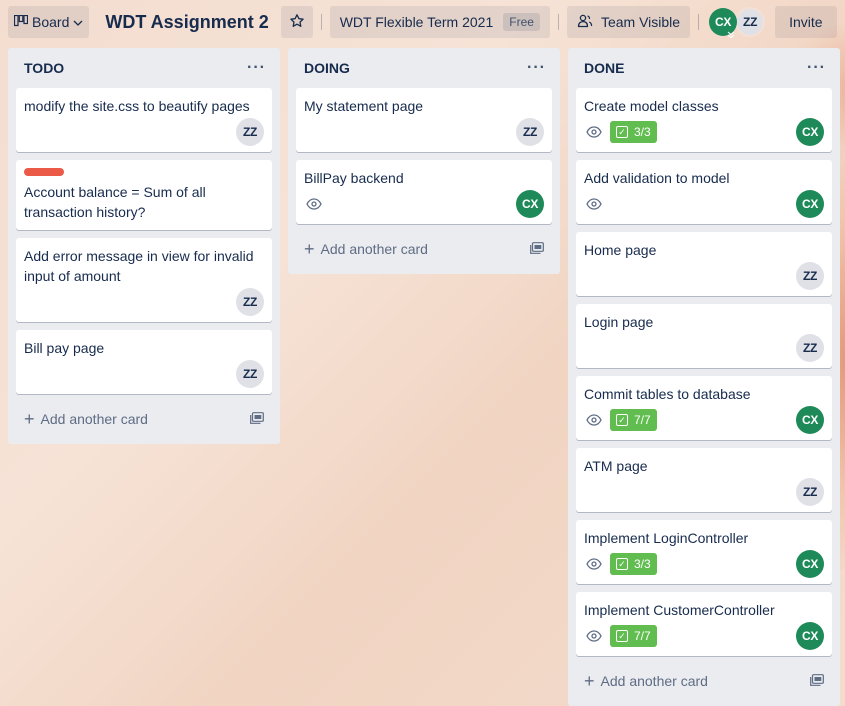 The width and height of the screenshot is (845, 706). Describe the element at coordinates (806, 22) in the screenshot. I see `invite-button: Invite` at that location.